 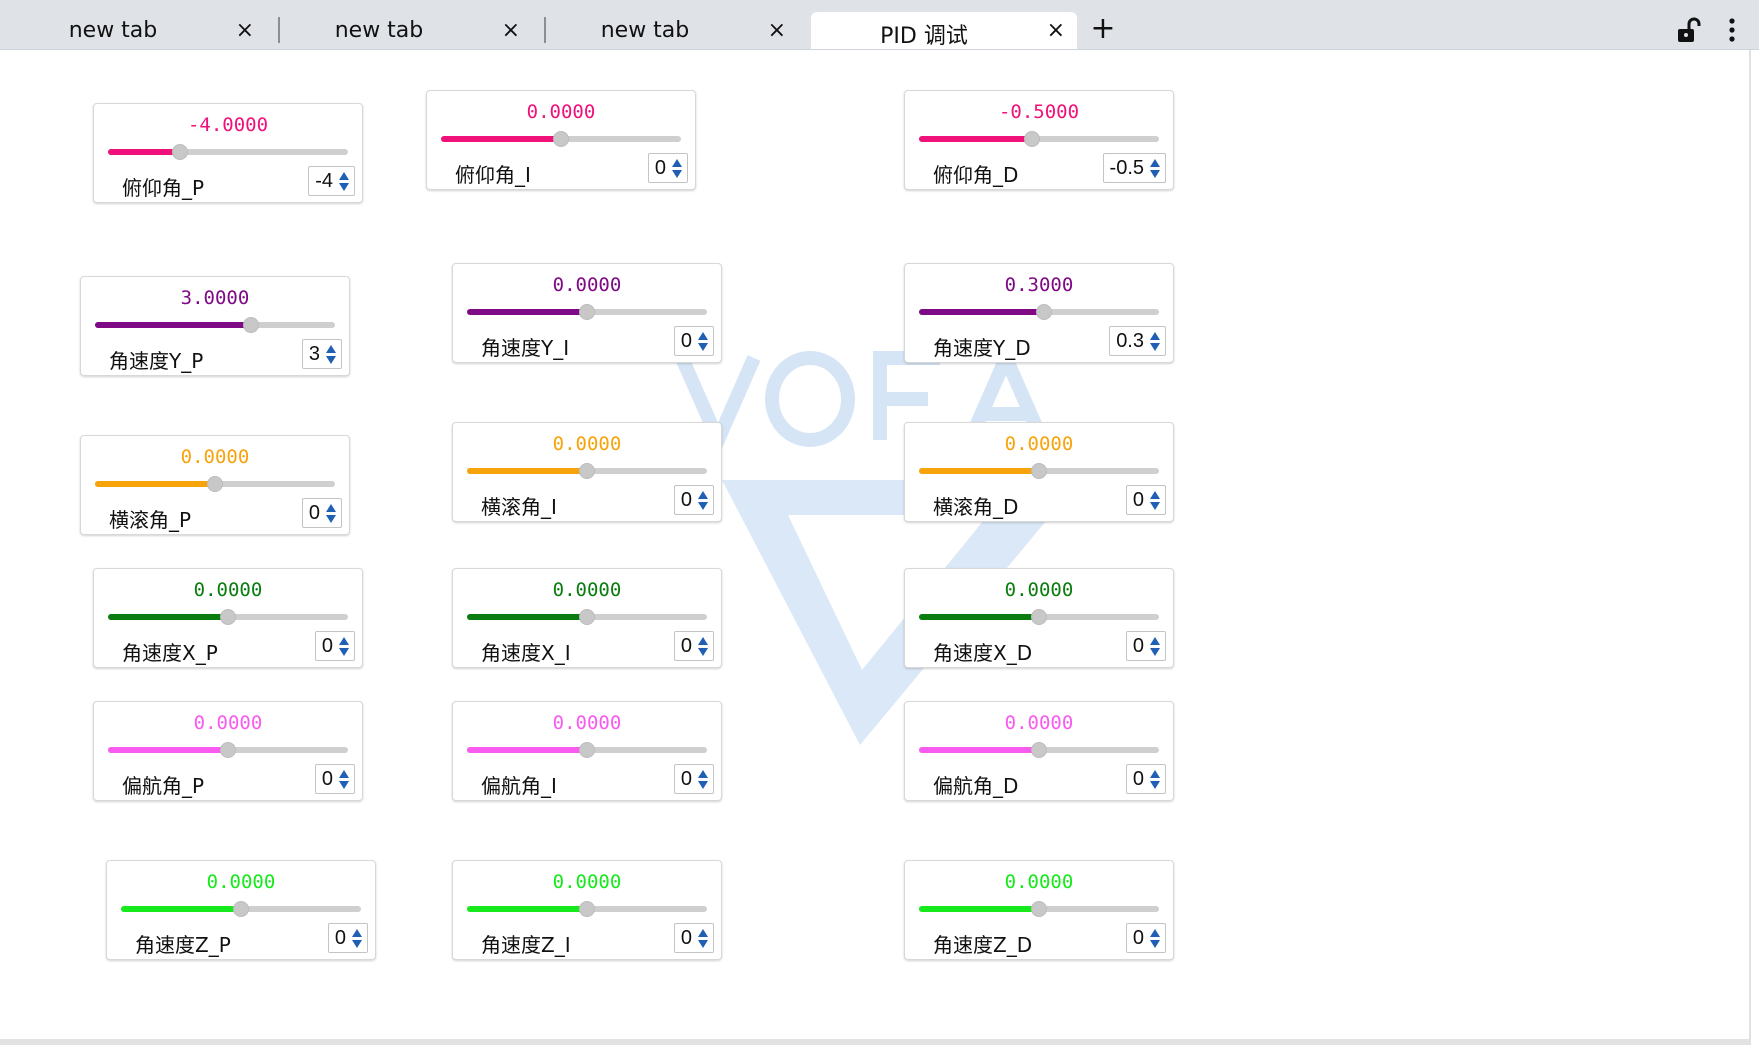 What do you see at coordinates (944, 30) in the screenshot?
I see `tab-pid-tuning: PID 调试 ×` at bounding box center [944, 30].